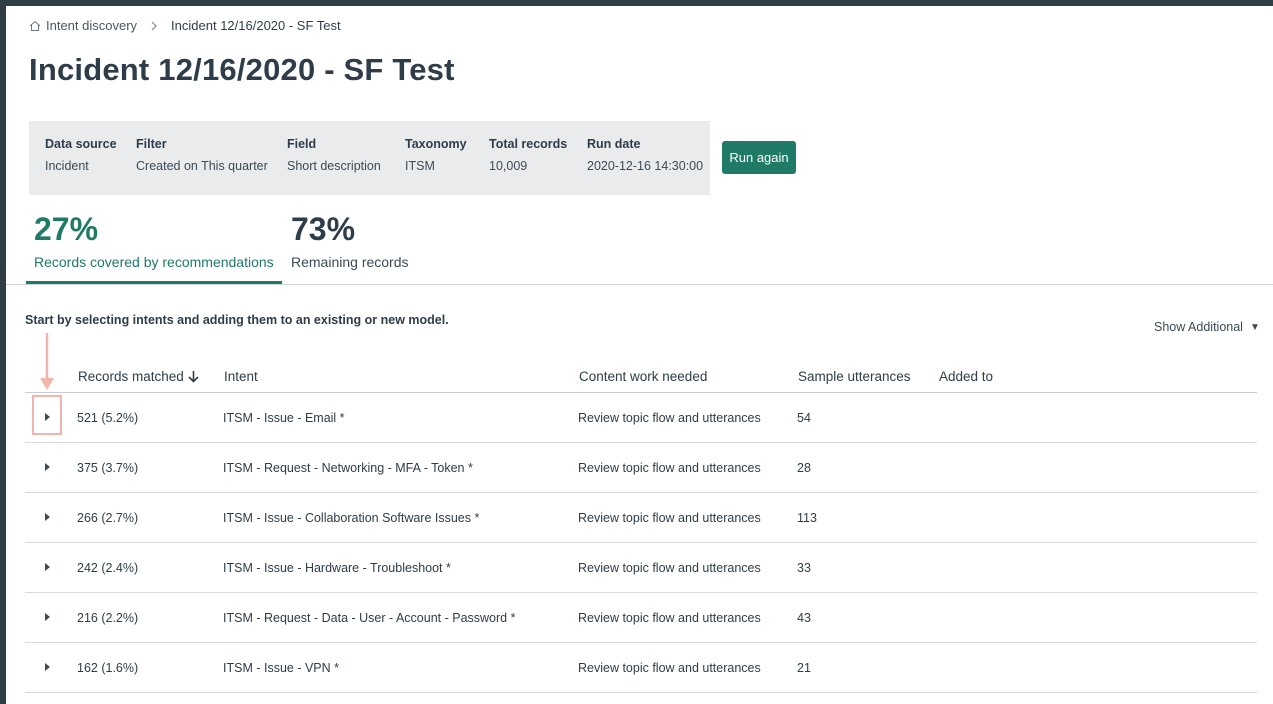 This screenshot has width=1273, height=704. I want to click on tab-divider, so click(639, 284).